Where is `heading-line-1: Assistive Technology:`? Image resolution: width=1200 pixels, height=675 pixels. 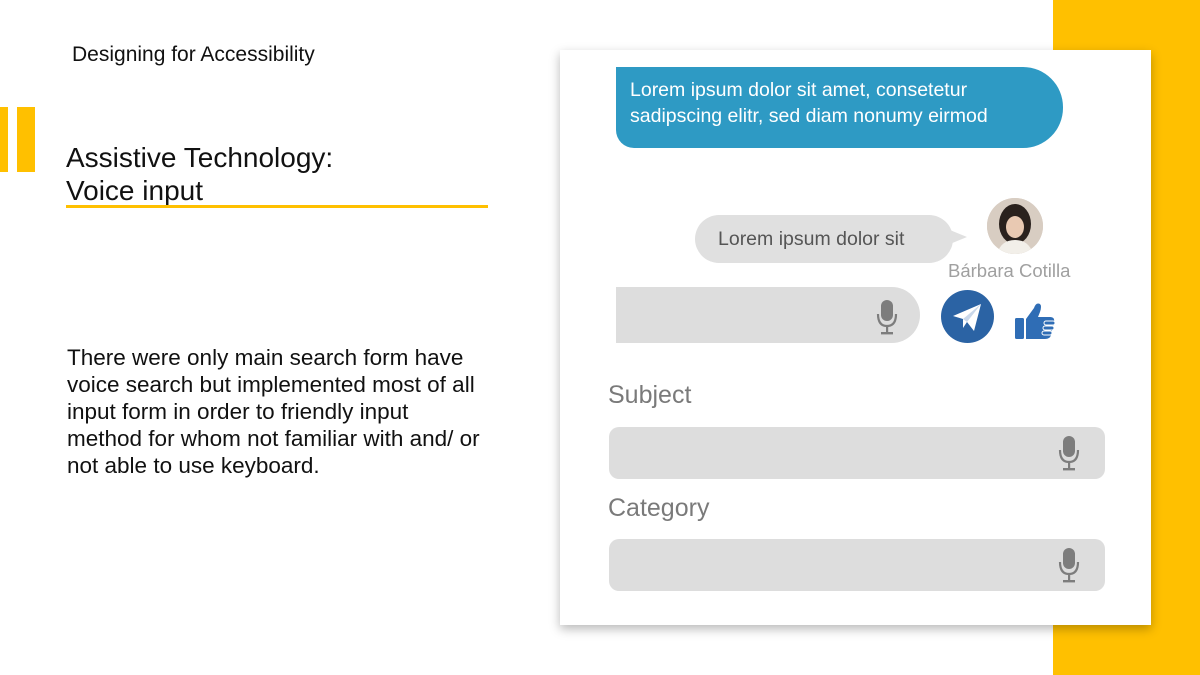 heading-line-1: Assistive Technology: is located at coordinates (200, 157).